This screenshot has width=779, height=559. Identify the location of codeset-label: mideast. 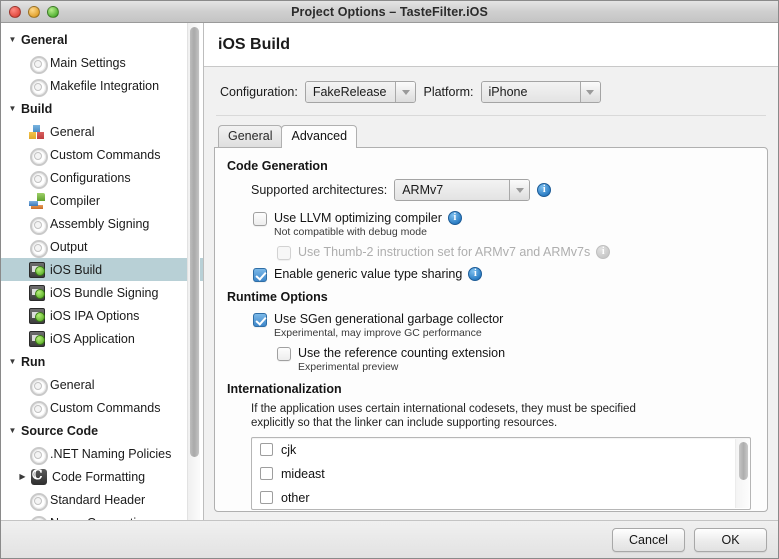
(303, 473).